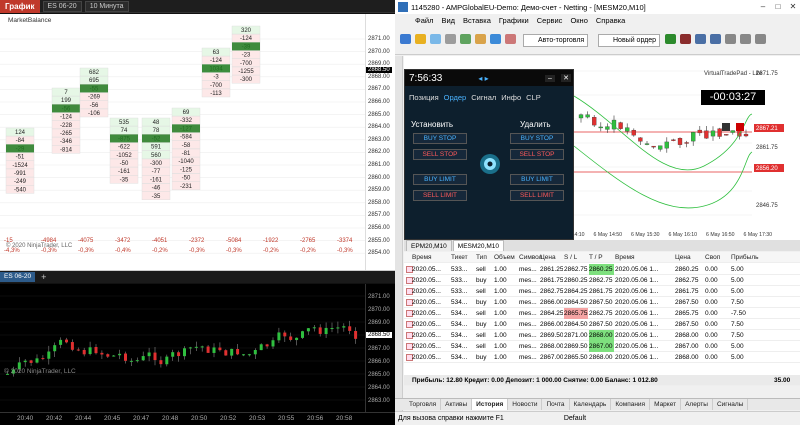 This screenshot has width=800, height=425. Describe the element at coordinates (778, 7) in the screenshot. I see `maximize-button: □` at that location.